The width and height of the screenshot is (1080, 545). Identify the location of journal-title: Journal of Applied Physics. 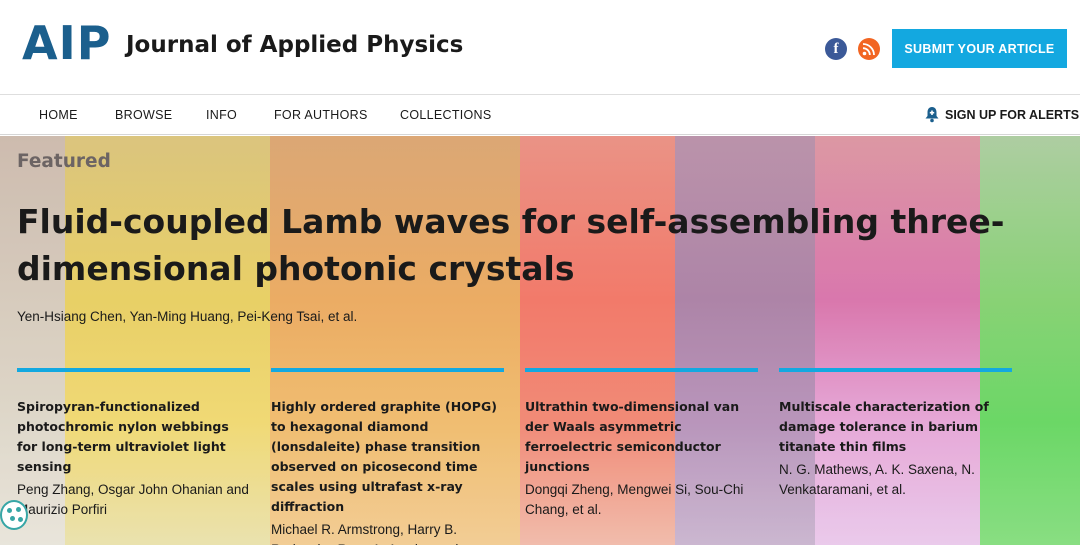
(294, 45).